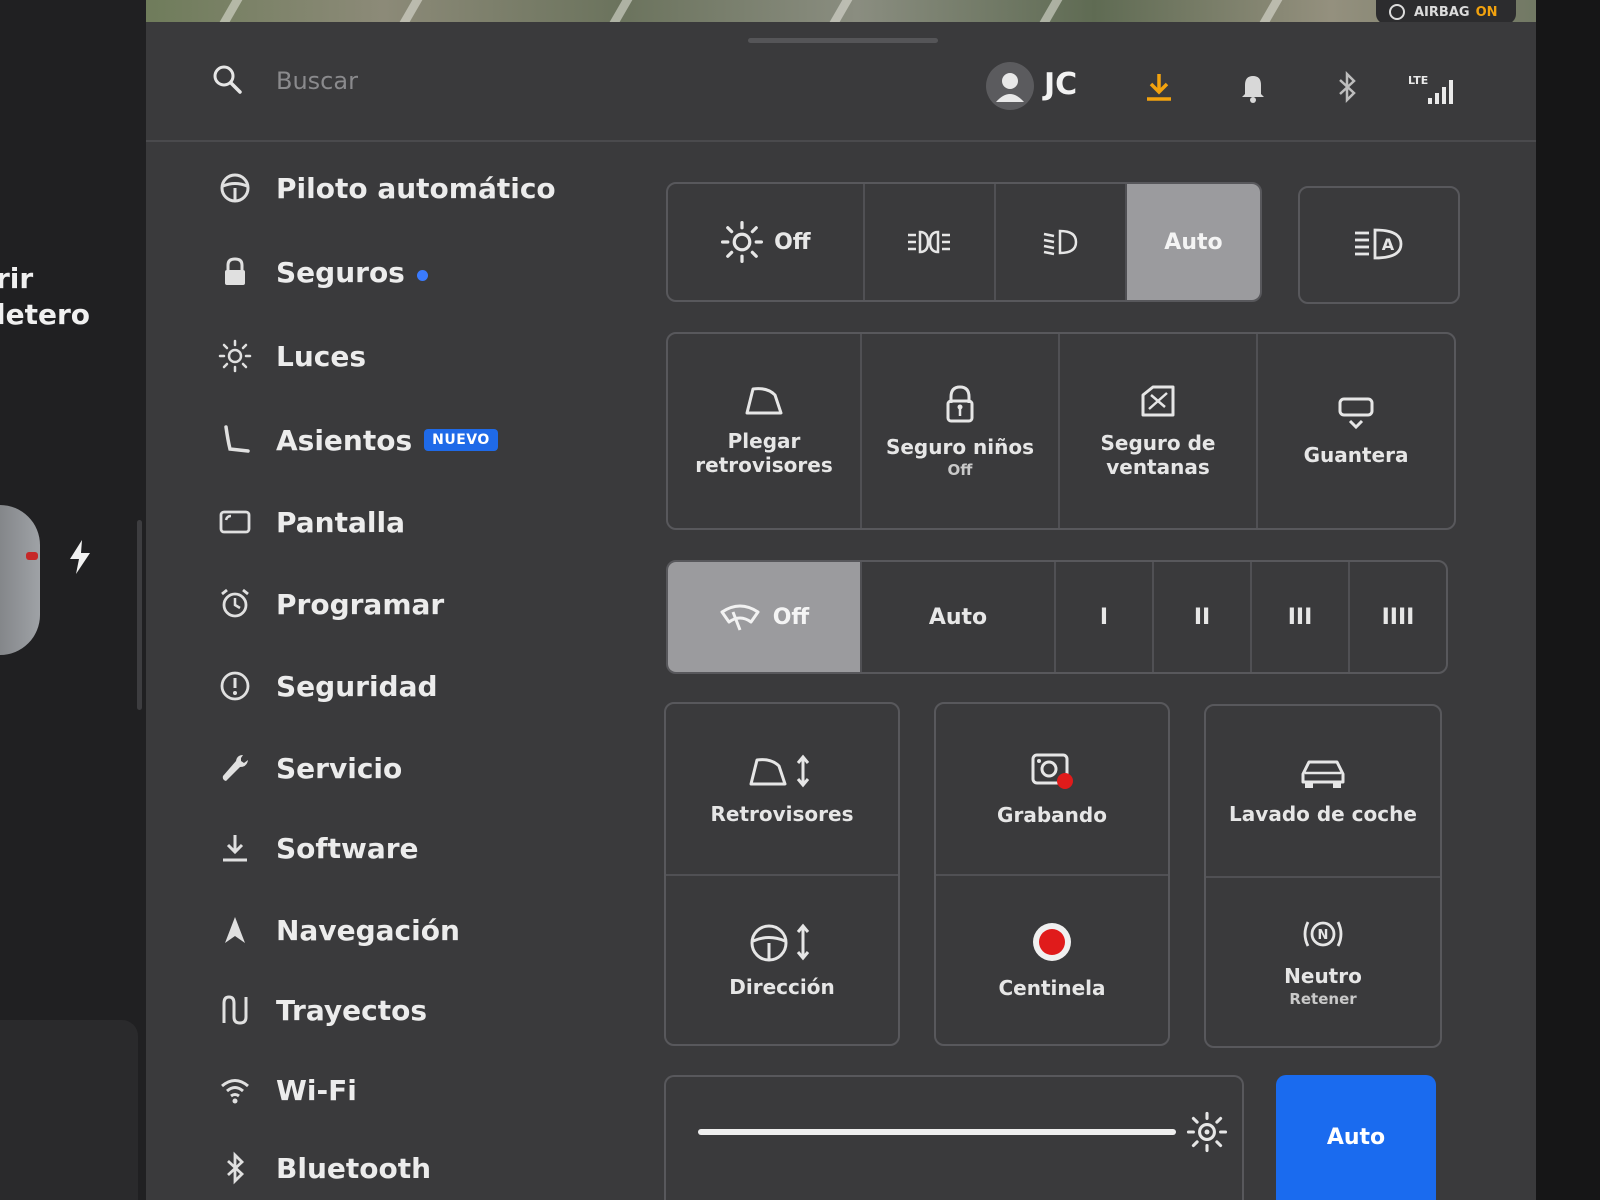  I want to click on navigation-icon, so click(235, 930).